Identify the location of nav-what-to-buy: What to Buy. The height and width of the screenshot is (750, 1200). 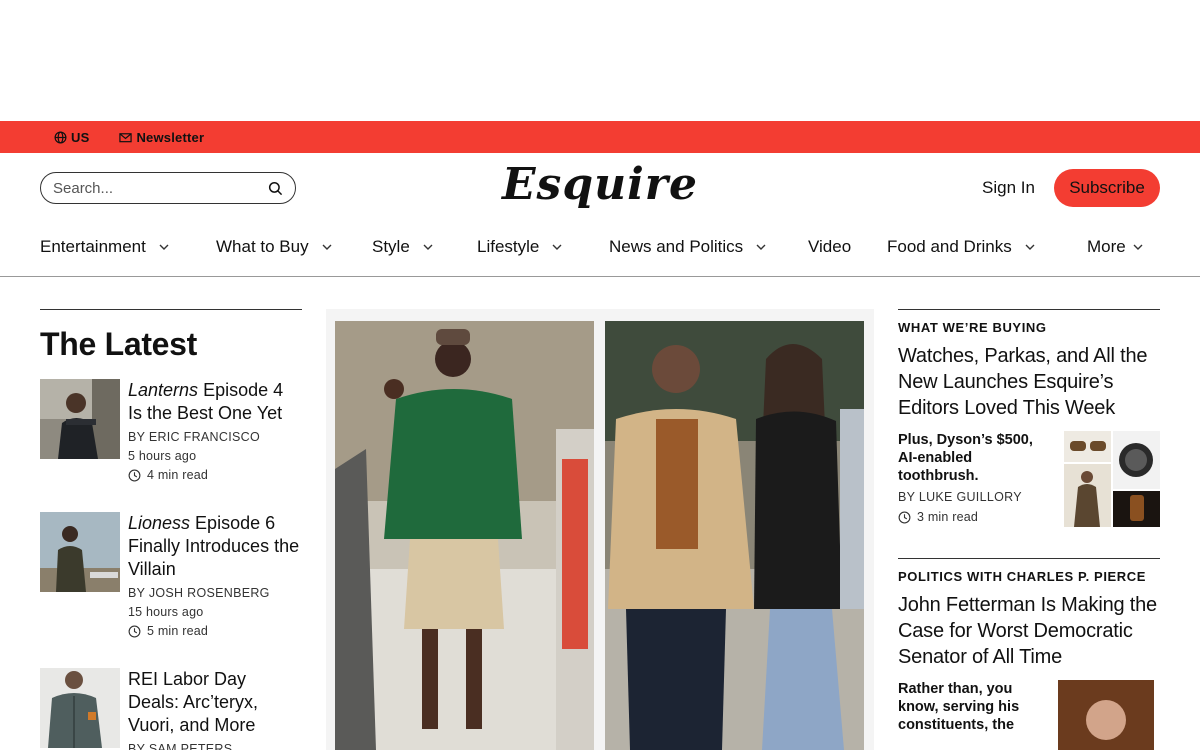
(274, 247).